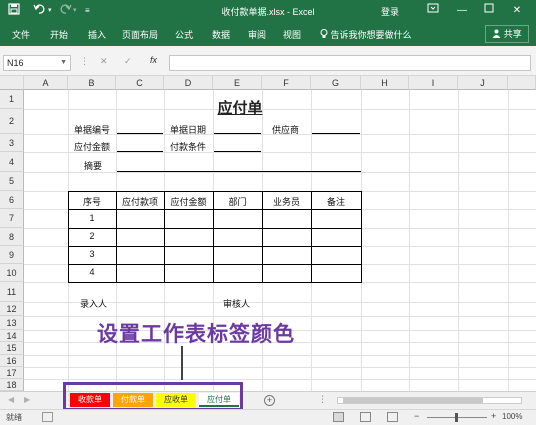  Describe the element at coordinates (153, 60) in the screenshot. I see `insert-function-button: fx` at that location.